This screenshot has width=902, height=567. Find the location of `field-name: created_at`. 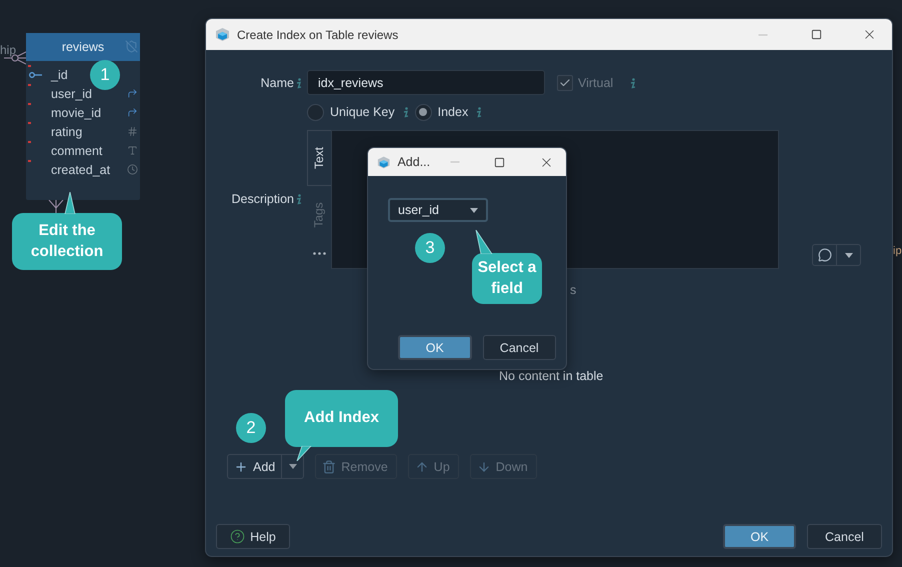

field-name: created_at is located at coordinates (80, 169).